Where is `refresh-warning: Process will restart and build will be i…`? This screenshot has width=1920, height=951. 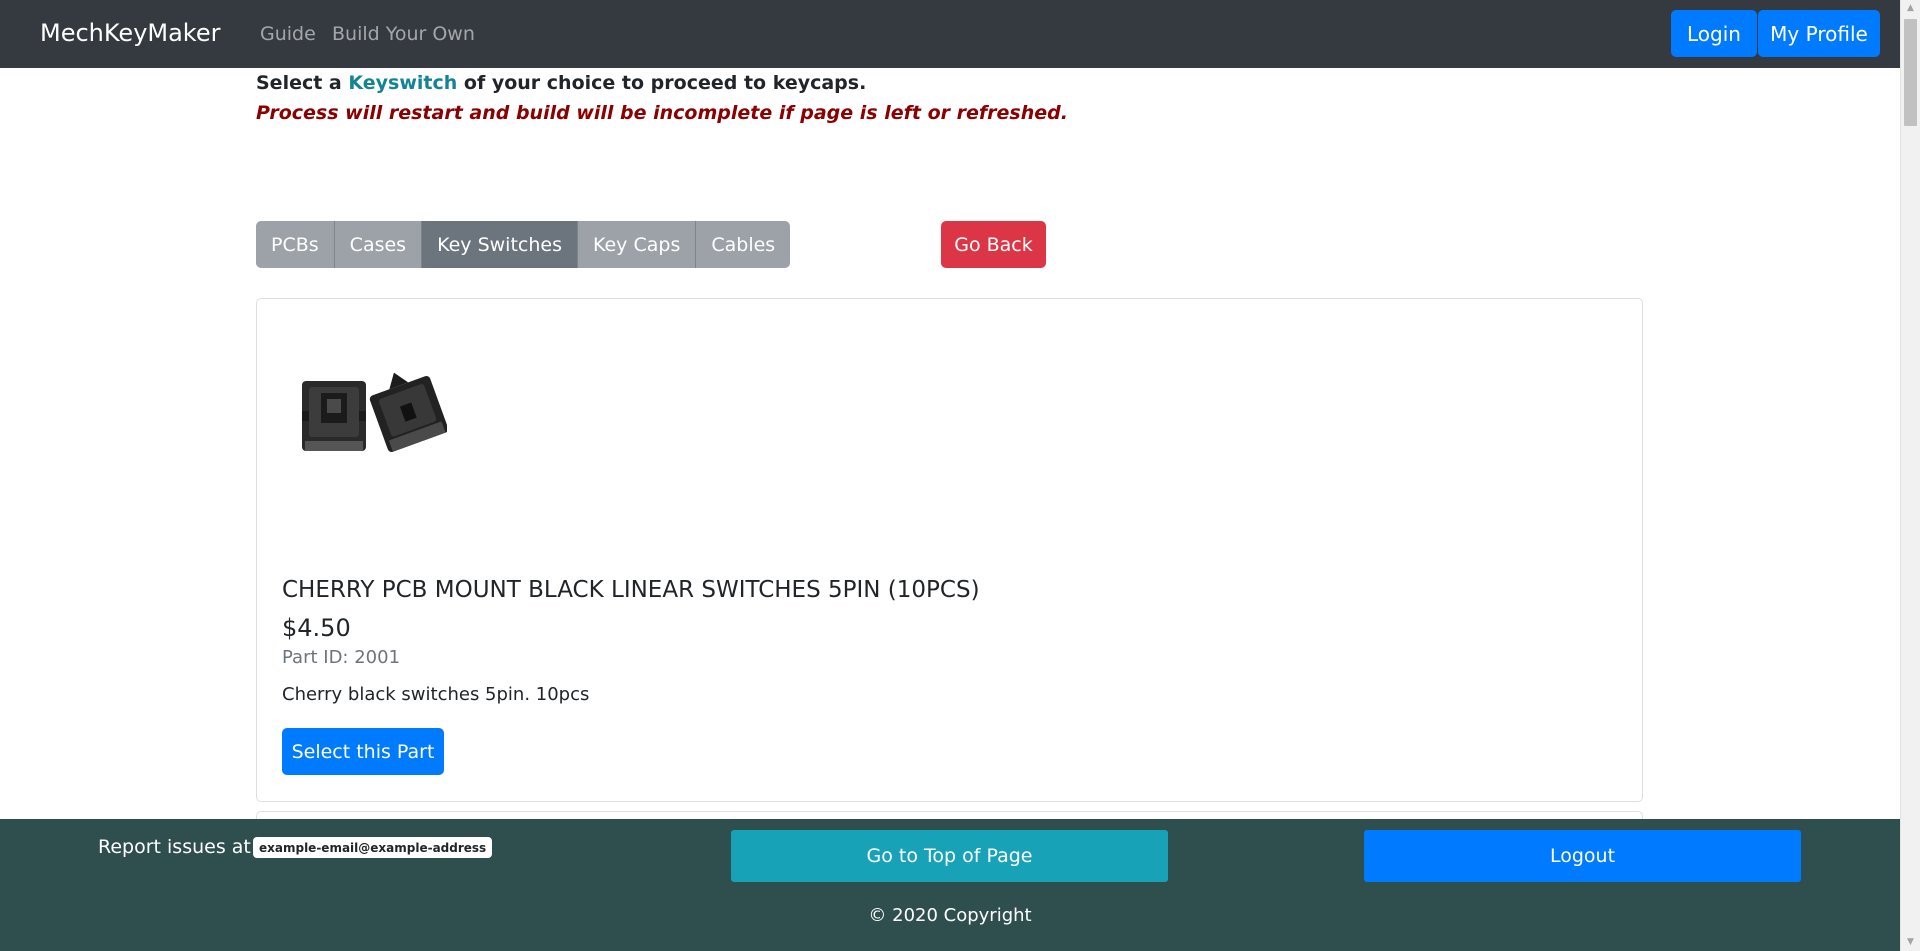
refresh-warning: Process will restart and build will be i… is located at coordinates (662, 113).